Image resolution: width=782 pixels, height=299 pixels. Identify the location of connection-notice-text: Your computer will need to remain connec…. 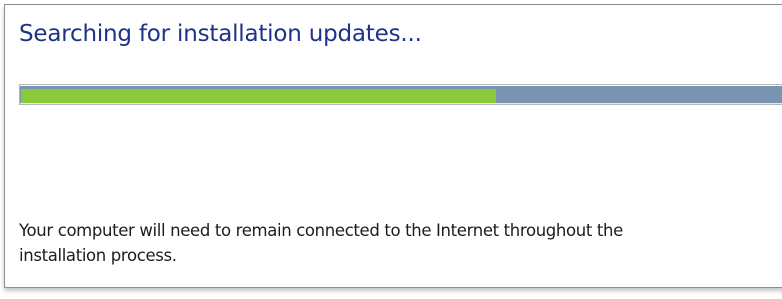
(321, 243).